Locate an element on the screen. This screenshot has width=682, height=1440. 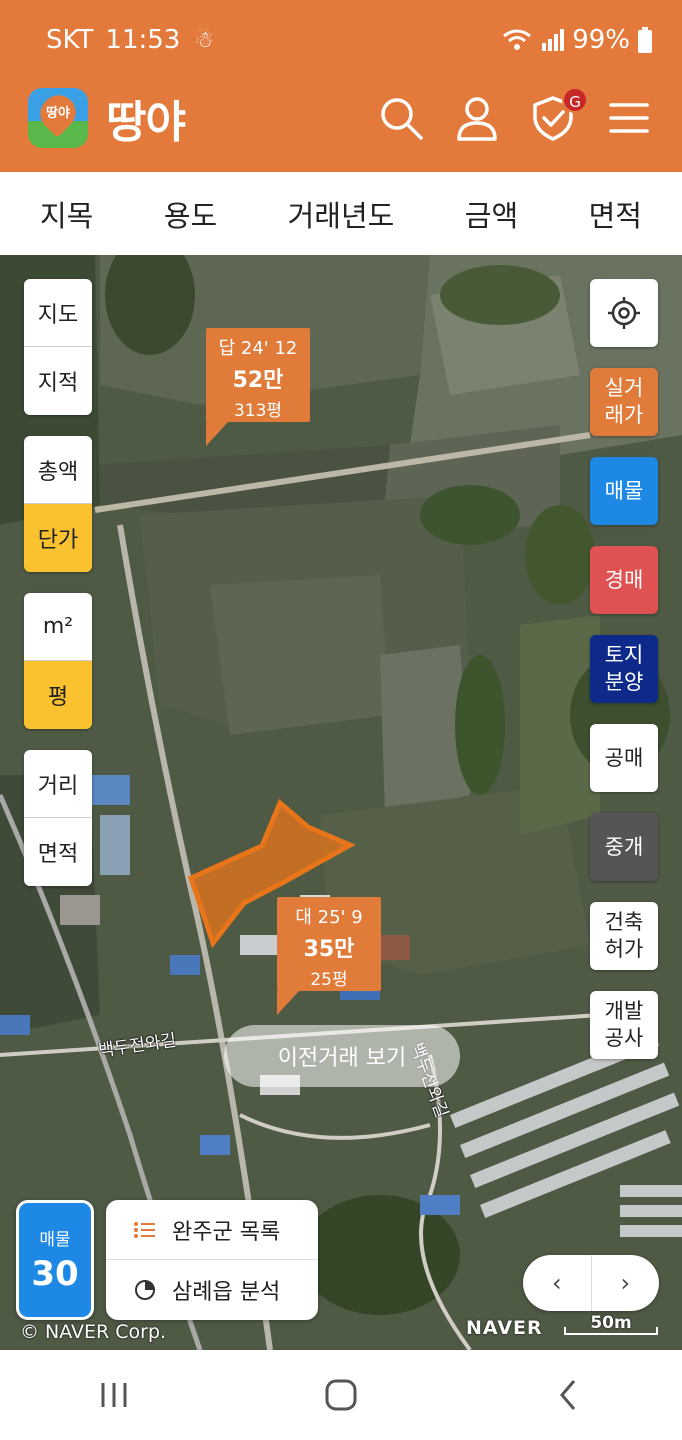
map-type-toggle: 지도 지적 is located at coordinates (58, 347).